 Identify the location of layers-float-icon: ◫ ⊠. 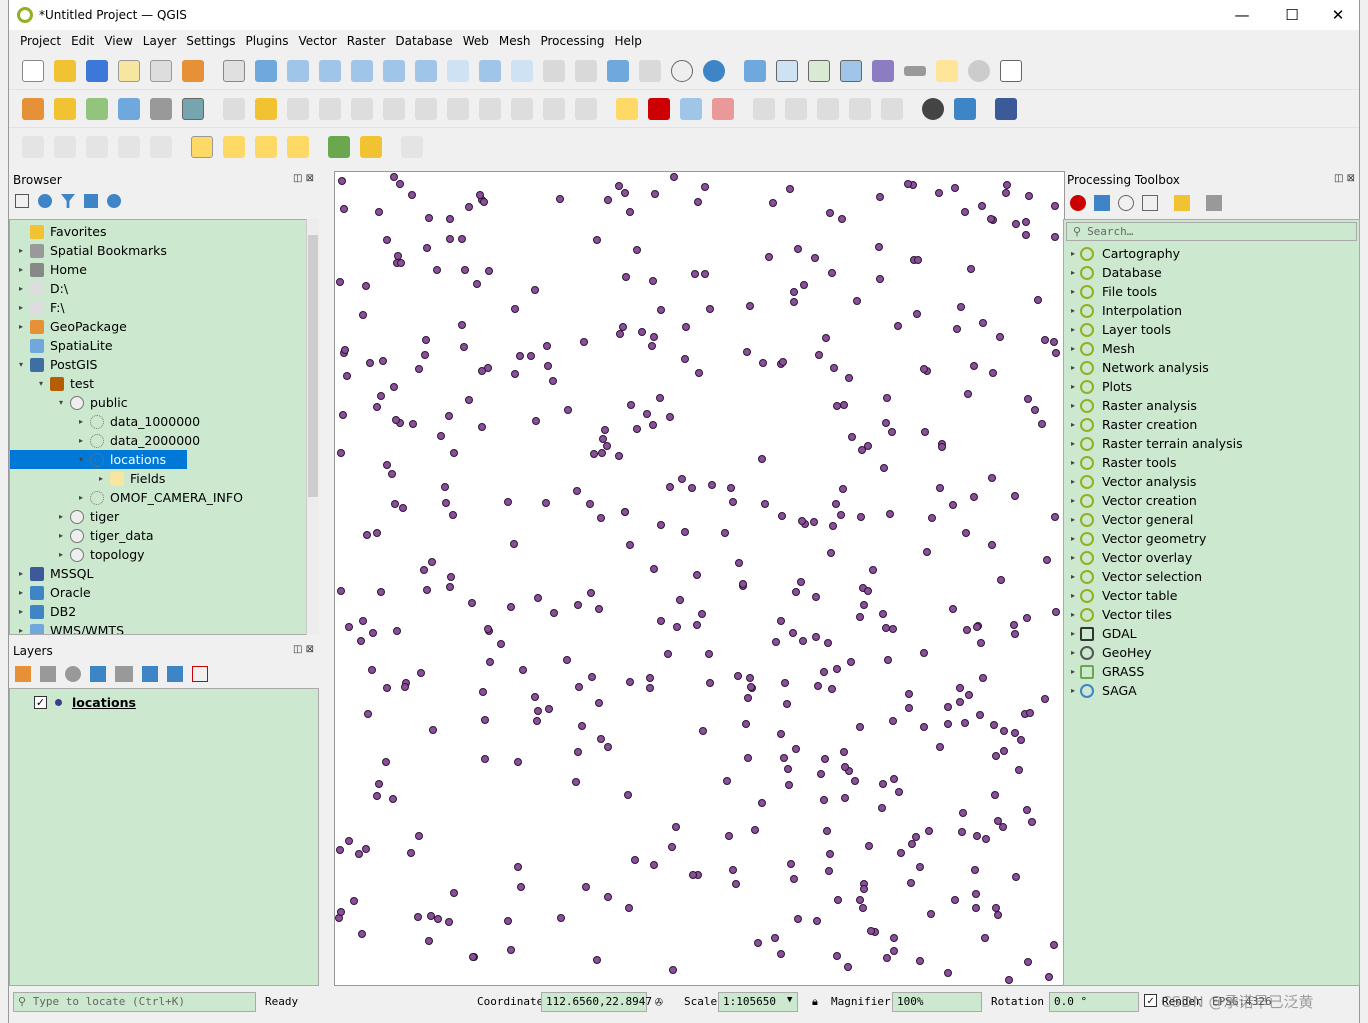
(303, 649).